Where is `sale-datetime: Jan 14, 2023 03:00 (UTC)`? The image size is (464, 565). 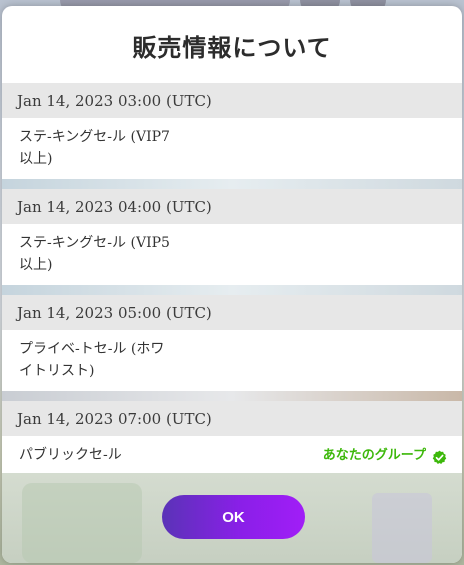
sale-datetime: Jan 14, 2023 03:00 (UTC) is located at coordinates (232, 100).